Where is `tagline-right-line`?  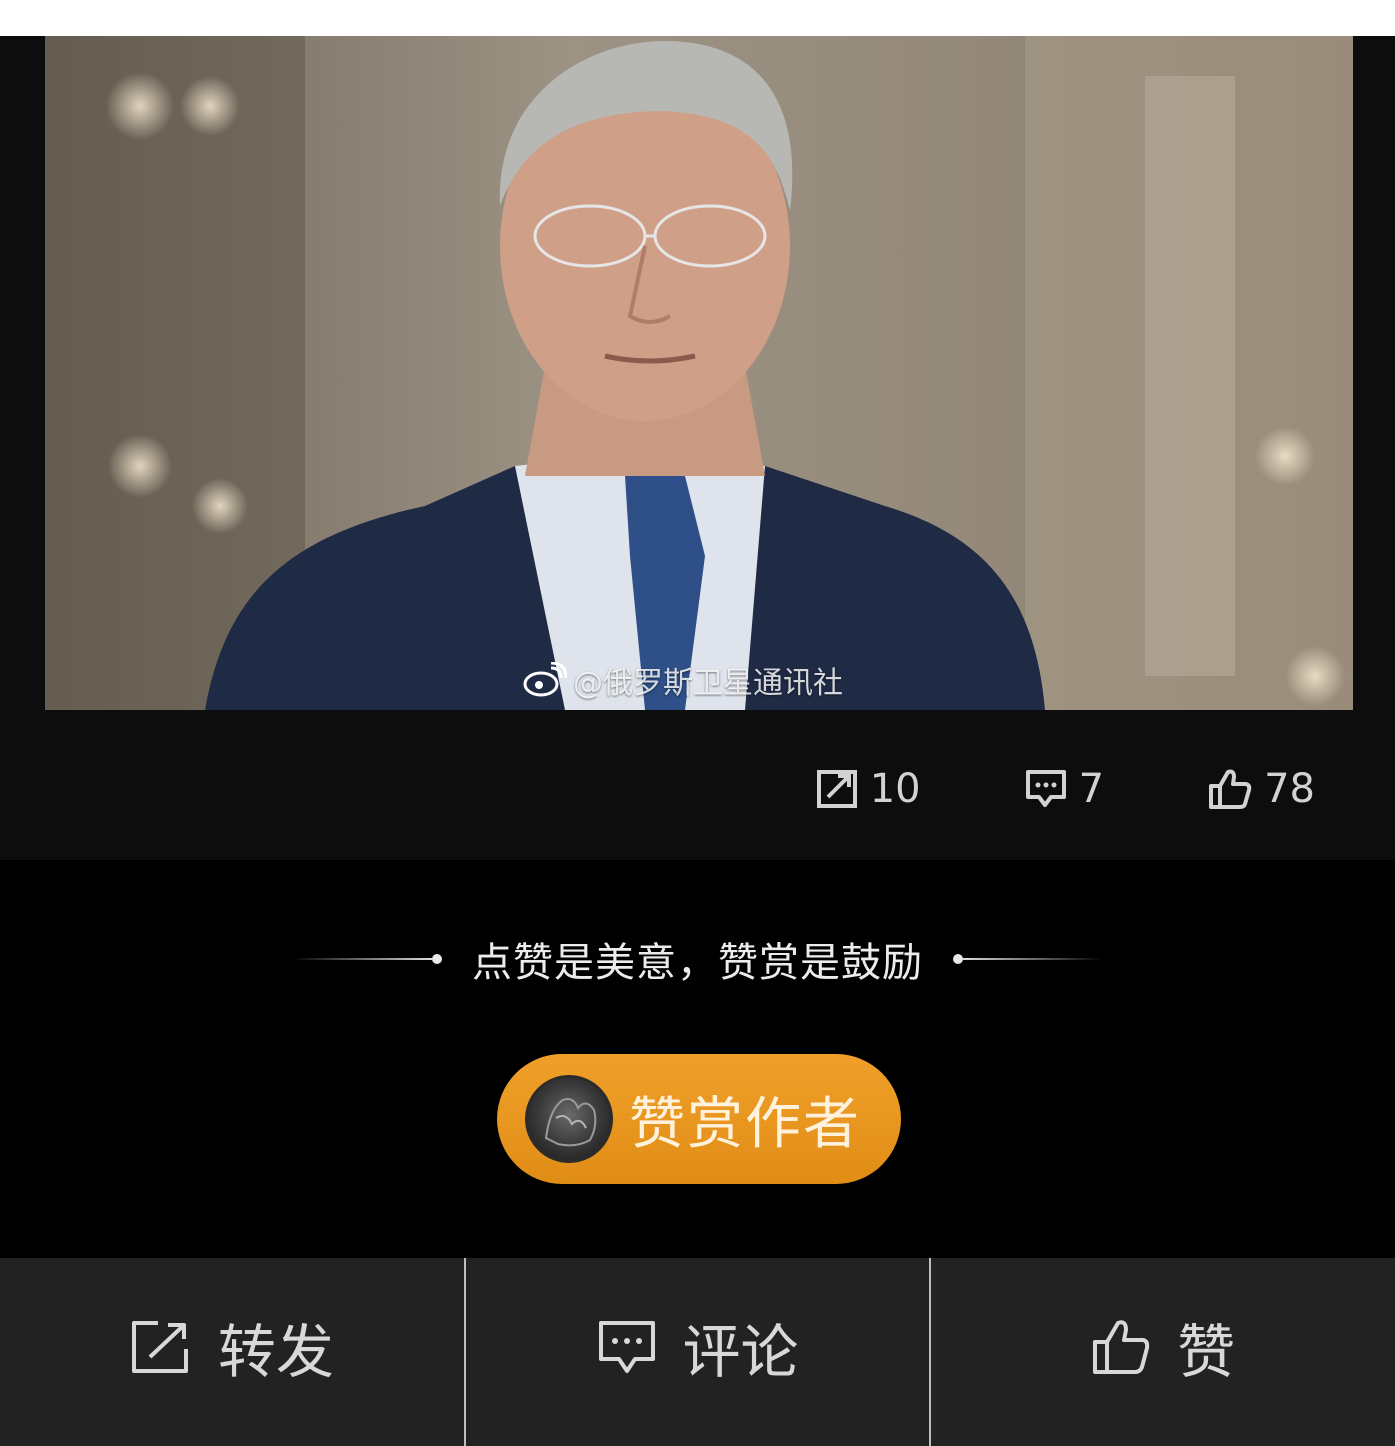 tagline-right-line is located at coordinates (1028, 959).